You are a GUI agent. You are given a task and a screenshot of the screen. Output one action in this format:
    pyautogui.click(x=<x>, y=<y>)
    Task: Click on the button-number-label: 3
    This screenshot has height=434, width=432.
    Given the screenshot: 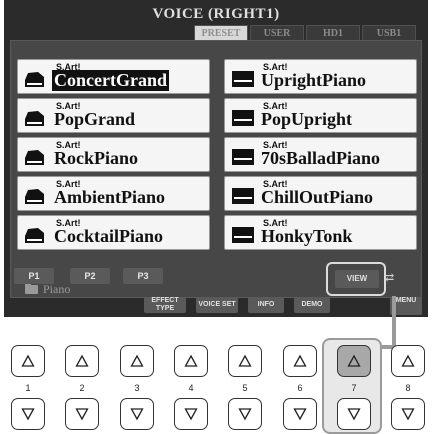 What is the action you would take?
    pyautogui.click(x=137, y=388)
    